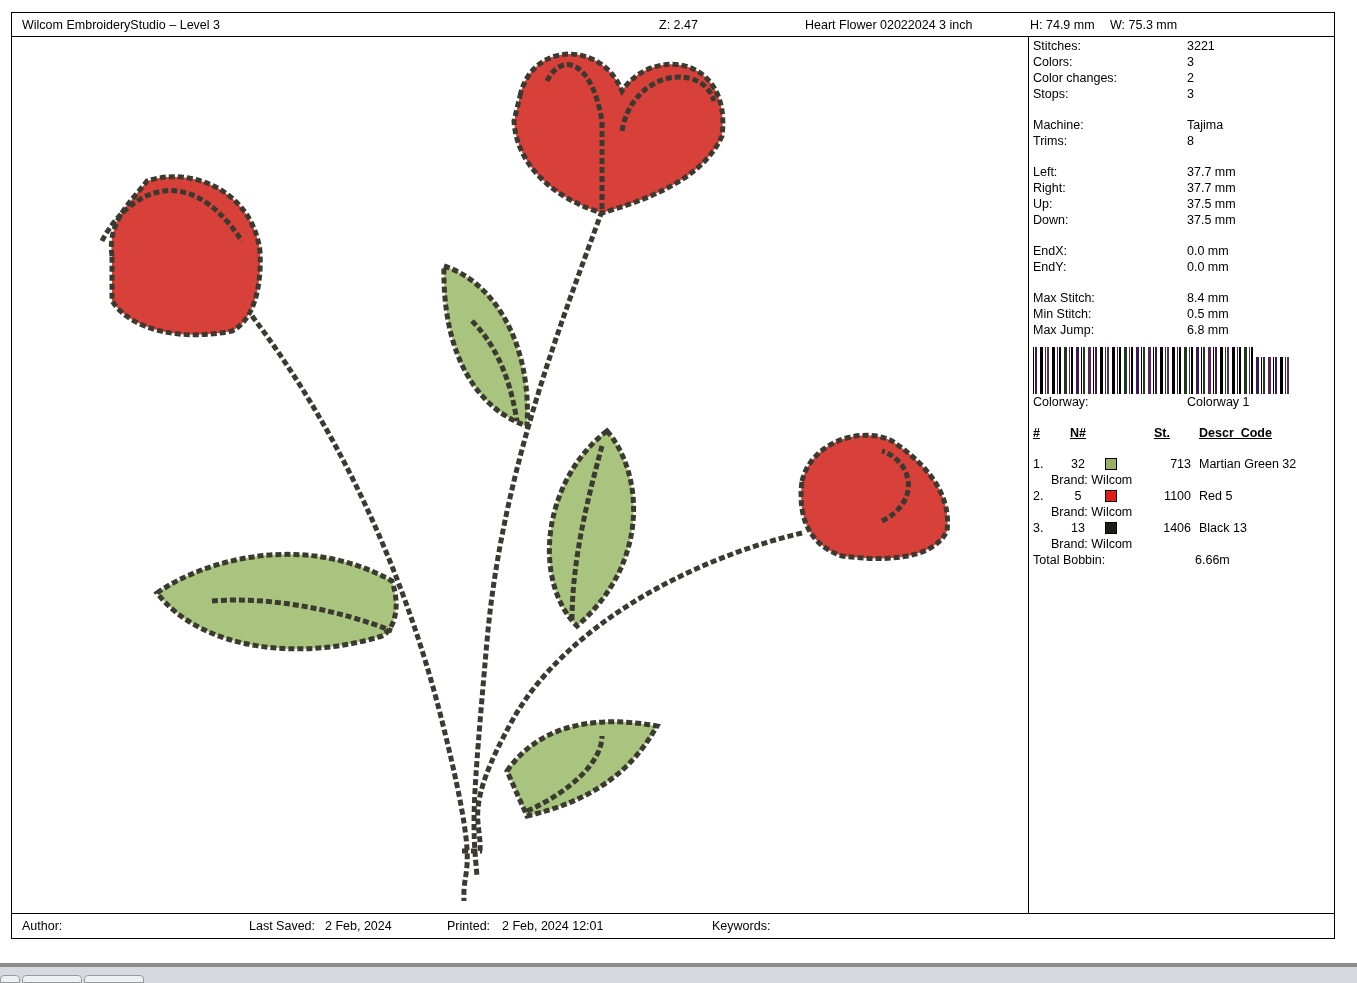  Describe the element at coordinates (1078, 464) in the screenshot. I see `color-number: 32` at that location.